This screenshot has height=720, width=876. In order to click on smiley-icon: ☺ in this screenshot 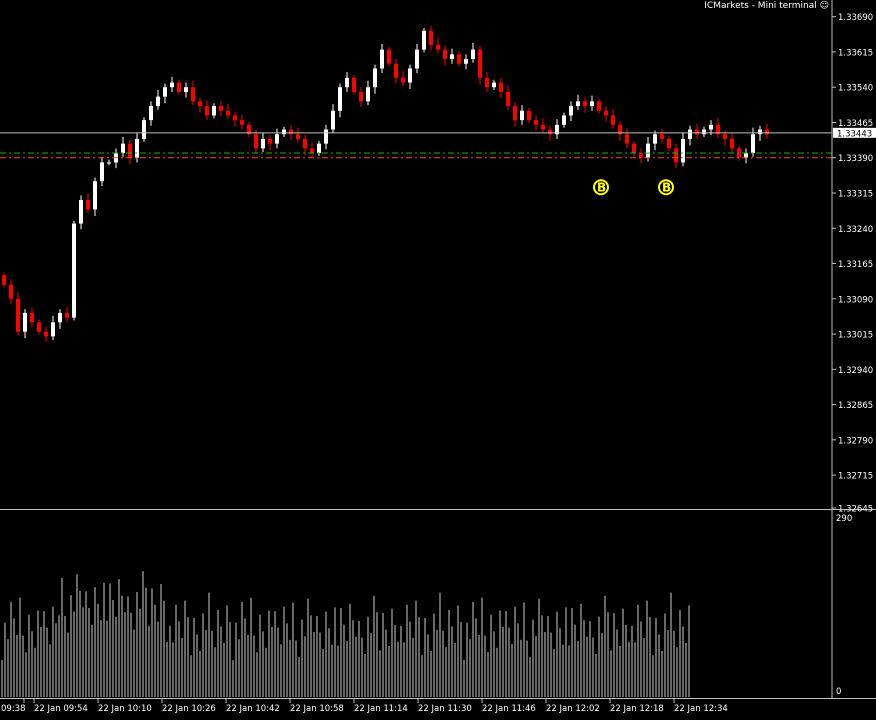, I will do `click(824, 6)`.